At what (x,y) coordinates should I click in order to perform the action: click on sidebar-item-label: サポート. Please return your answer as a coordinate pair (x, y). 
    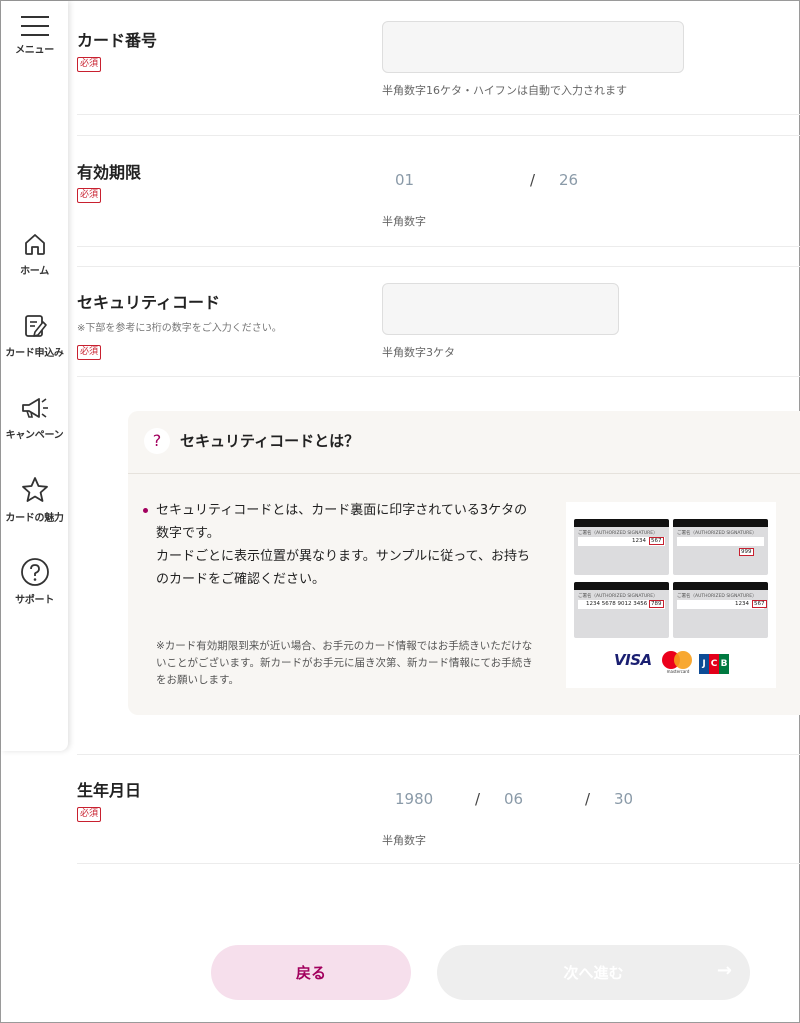
    Looking at the image, I should click on (34, 600).